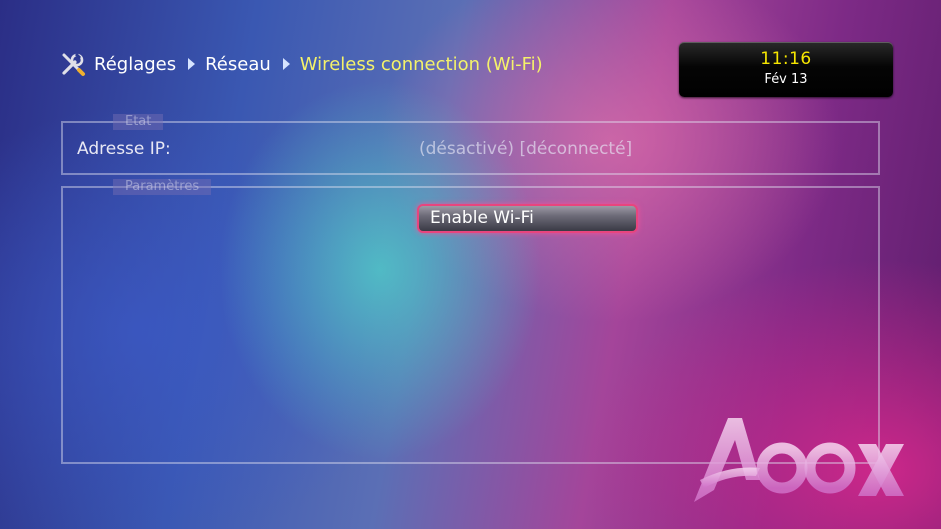 Image resolution: width=941 pixels, height=529 pixels. Describe the element at coordinates (799, 460) in the screenshot. I see `abox-logo` at that location.